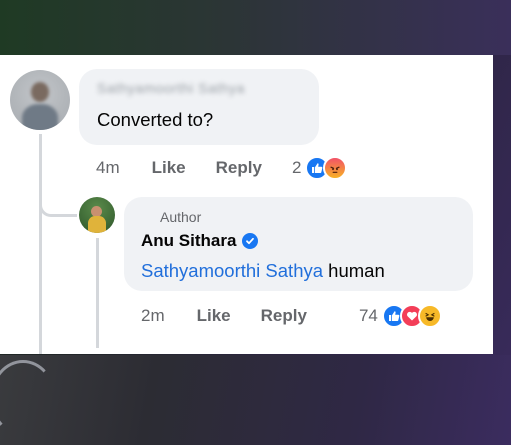  I want to click on reply-text-body: human, so click(354, 270).